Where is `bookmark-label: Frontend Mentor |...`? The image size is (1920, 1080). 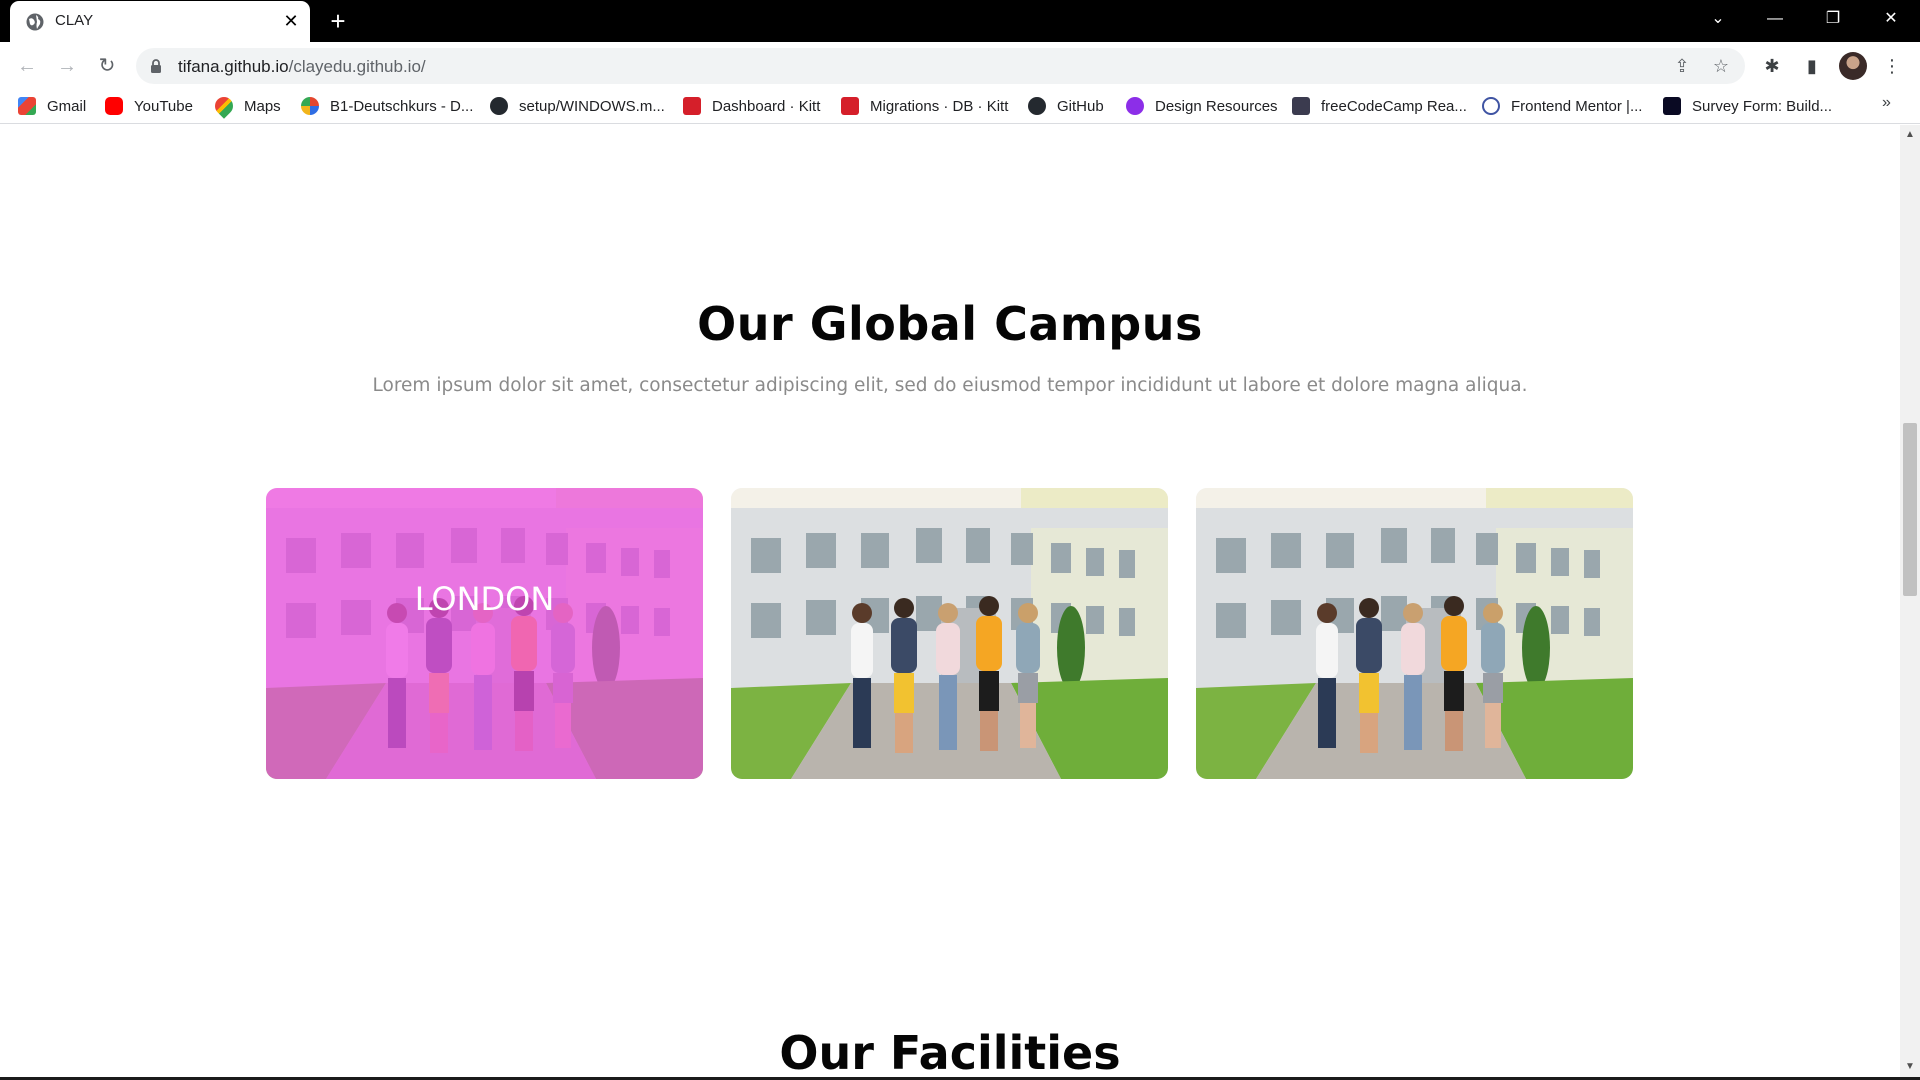 bookmark-label: Frontend Mentor |... is located at coordinates (1577, 106).